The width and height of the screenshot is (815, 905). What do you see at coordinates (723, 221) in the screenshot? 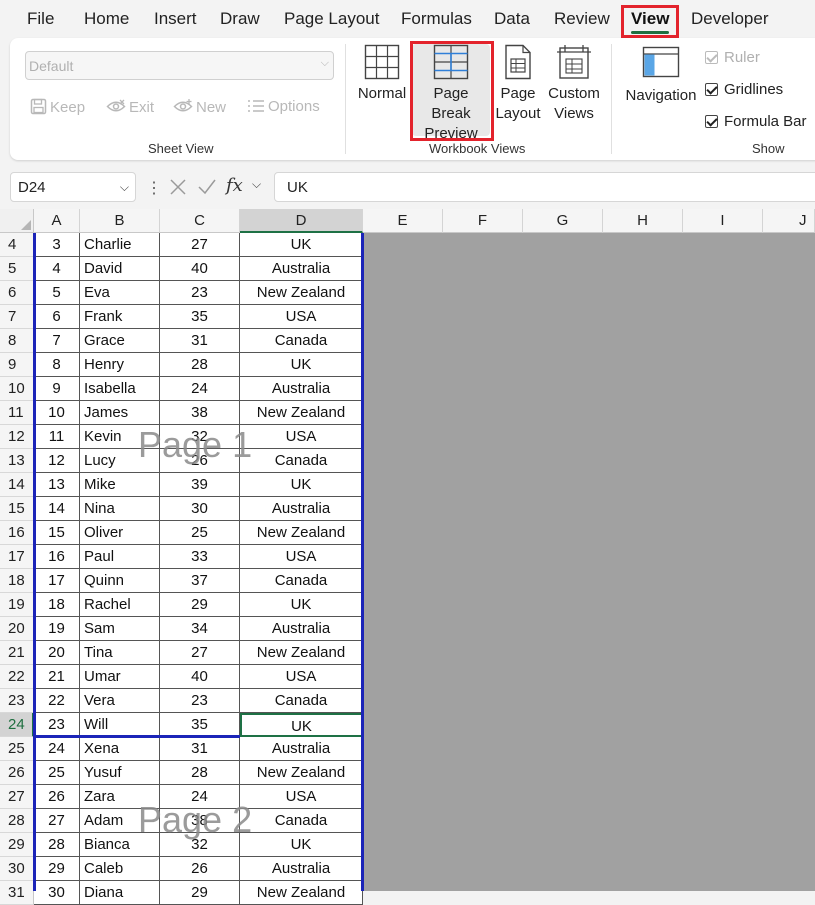
I see `column-header-i: I` at bounding box center [723, 221].